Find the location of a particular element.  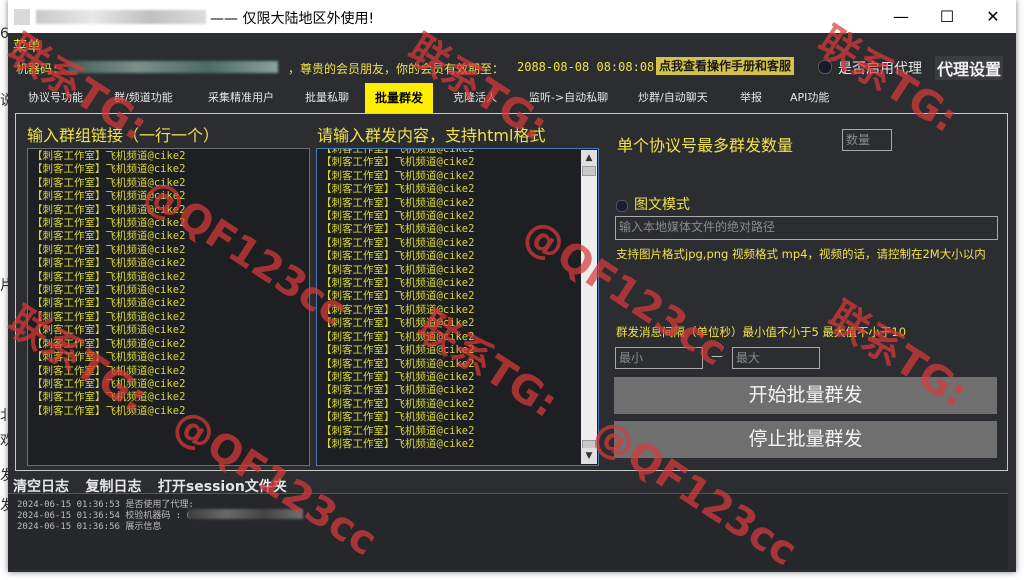

media-mode-label: 图文模式 is located at coordinates (662, 204).